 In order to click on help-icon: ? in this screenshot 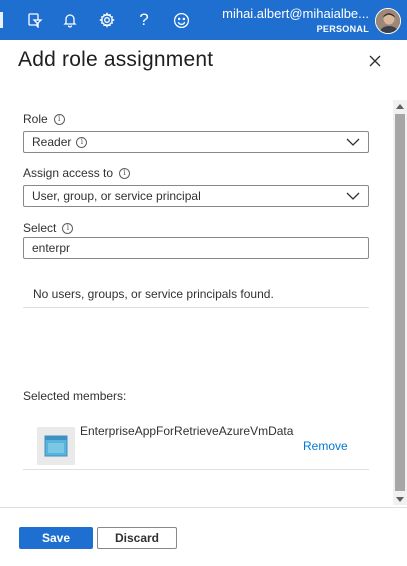, I will do `click(144, 20)`.